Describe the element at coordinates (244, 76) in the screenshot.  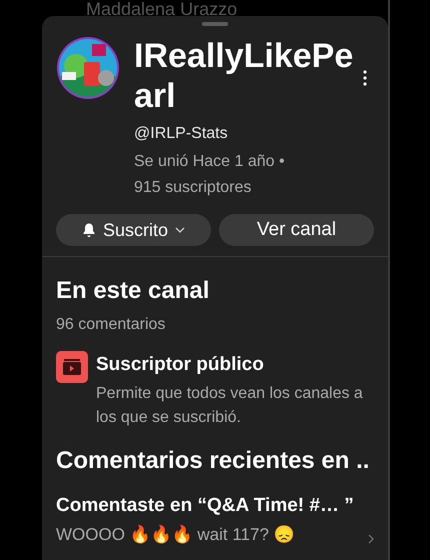
I see `channel-name: IReallyLikePearl` at that location.